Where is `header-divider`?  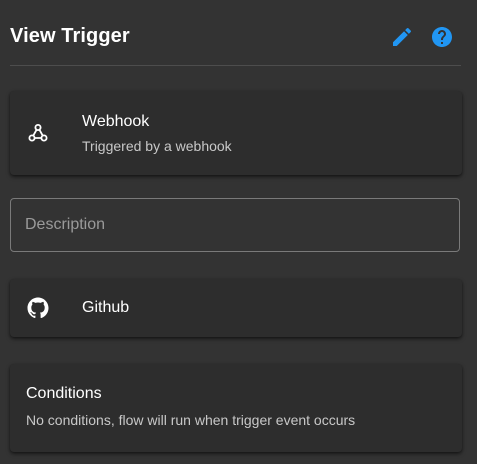
header-divider is located at coordinates (235, 65).